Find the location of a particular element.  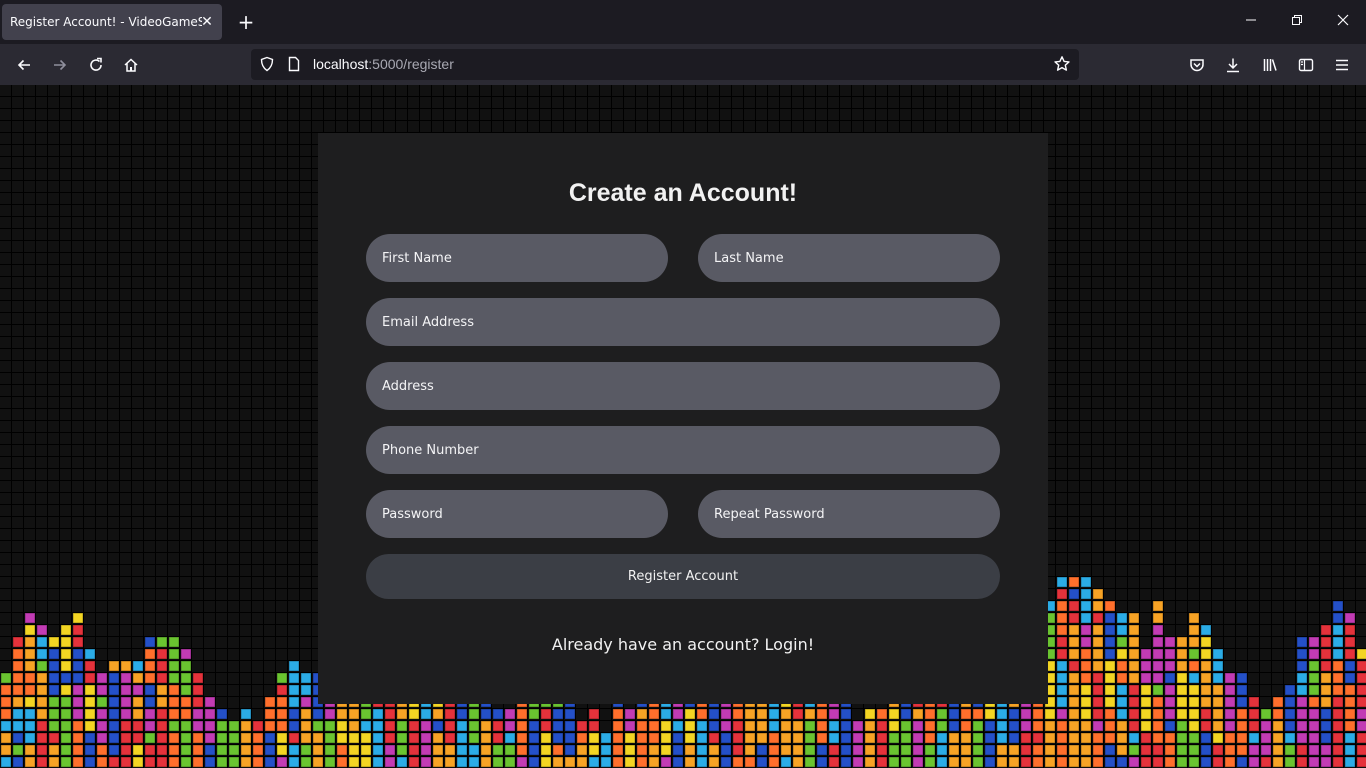

close-icon is located at coordinates (1343, 22).